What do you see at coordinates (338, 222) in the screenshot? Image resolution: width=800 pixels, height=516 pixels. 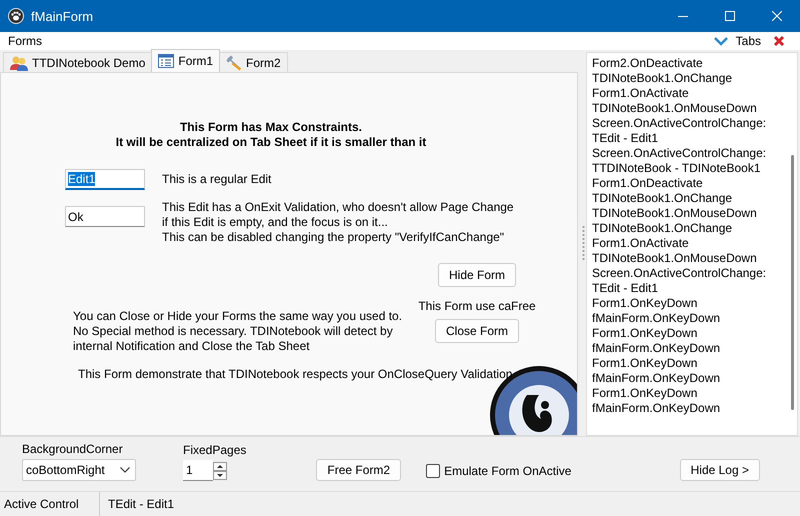 I see `description-text: This Edit has a OnExit Validation, who doesn't allow Page Change if this Edit is empty, and the focus is on it... This can be disabled changing the property "VerifyIfCanChange"` at bounding box center [338, 222].